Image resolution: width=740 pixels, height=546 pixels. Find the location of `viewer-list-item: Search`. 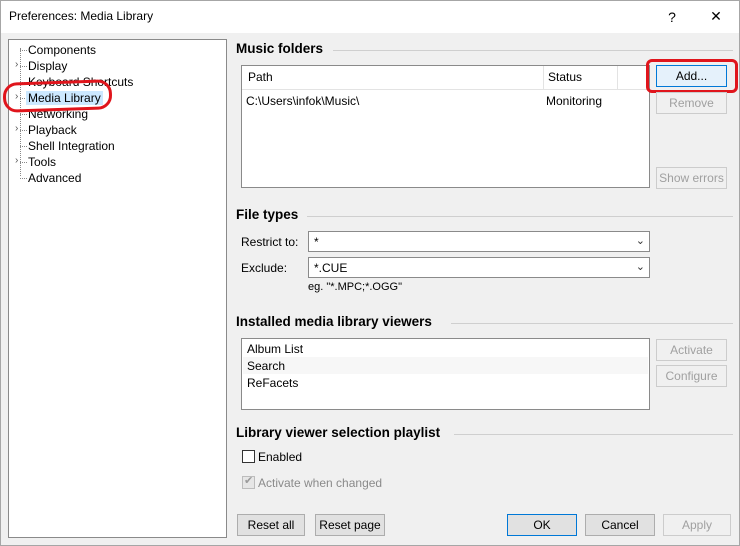

viewer-list-item: Search is located at coordinates (445, 365).